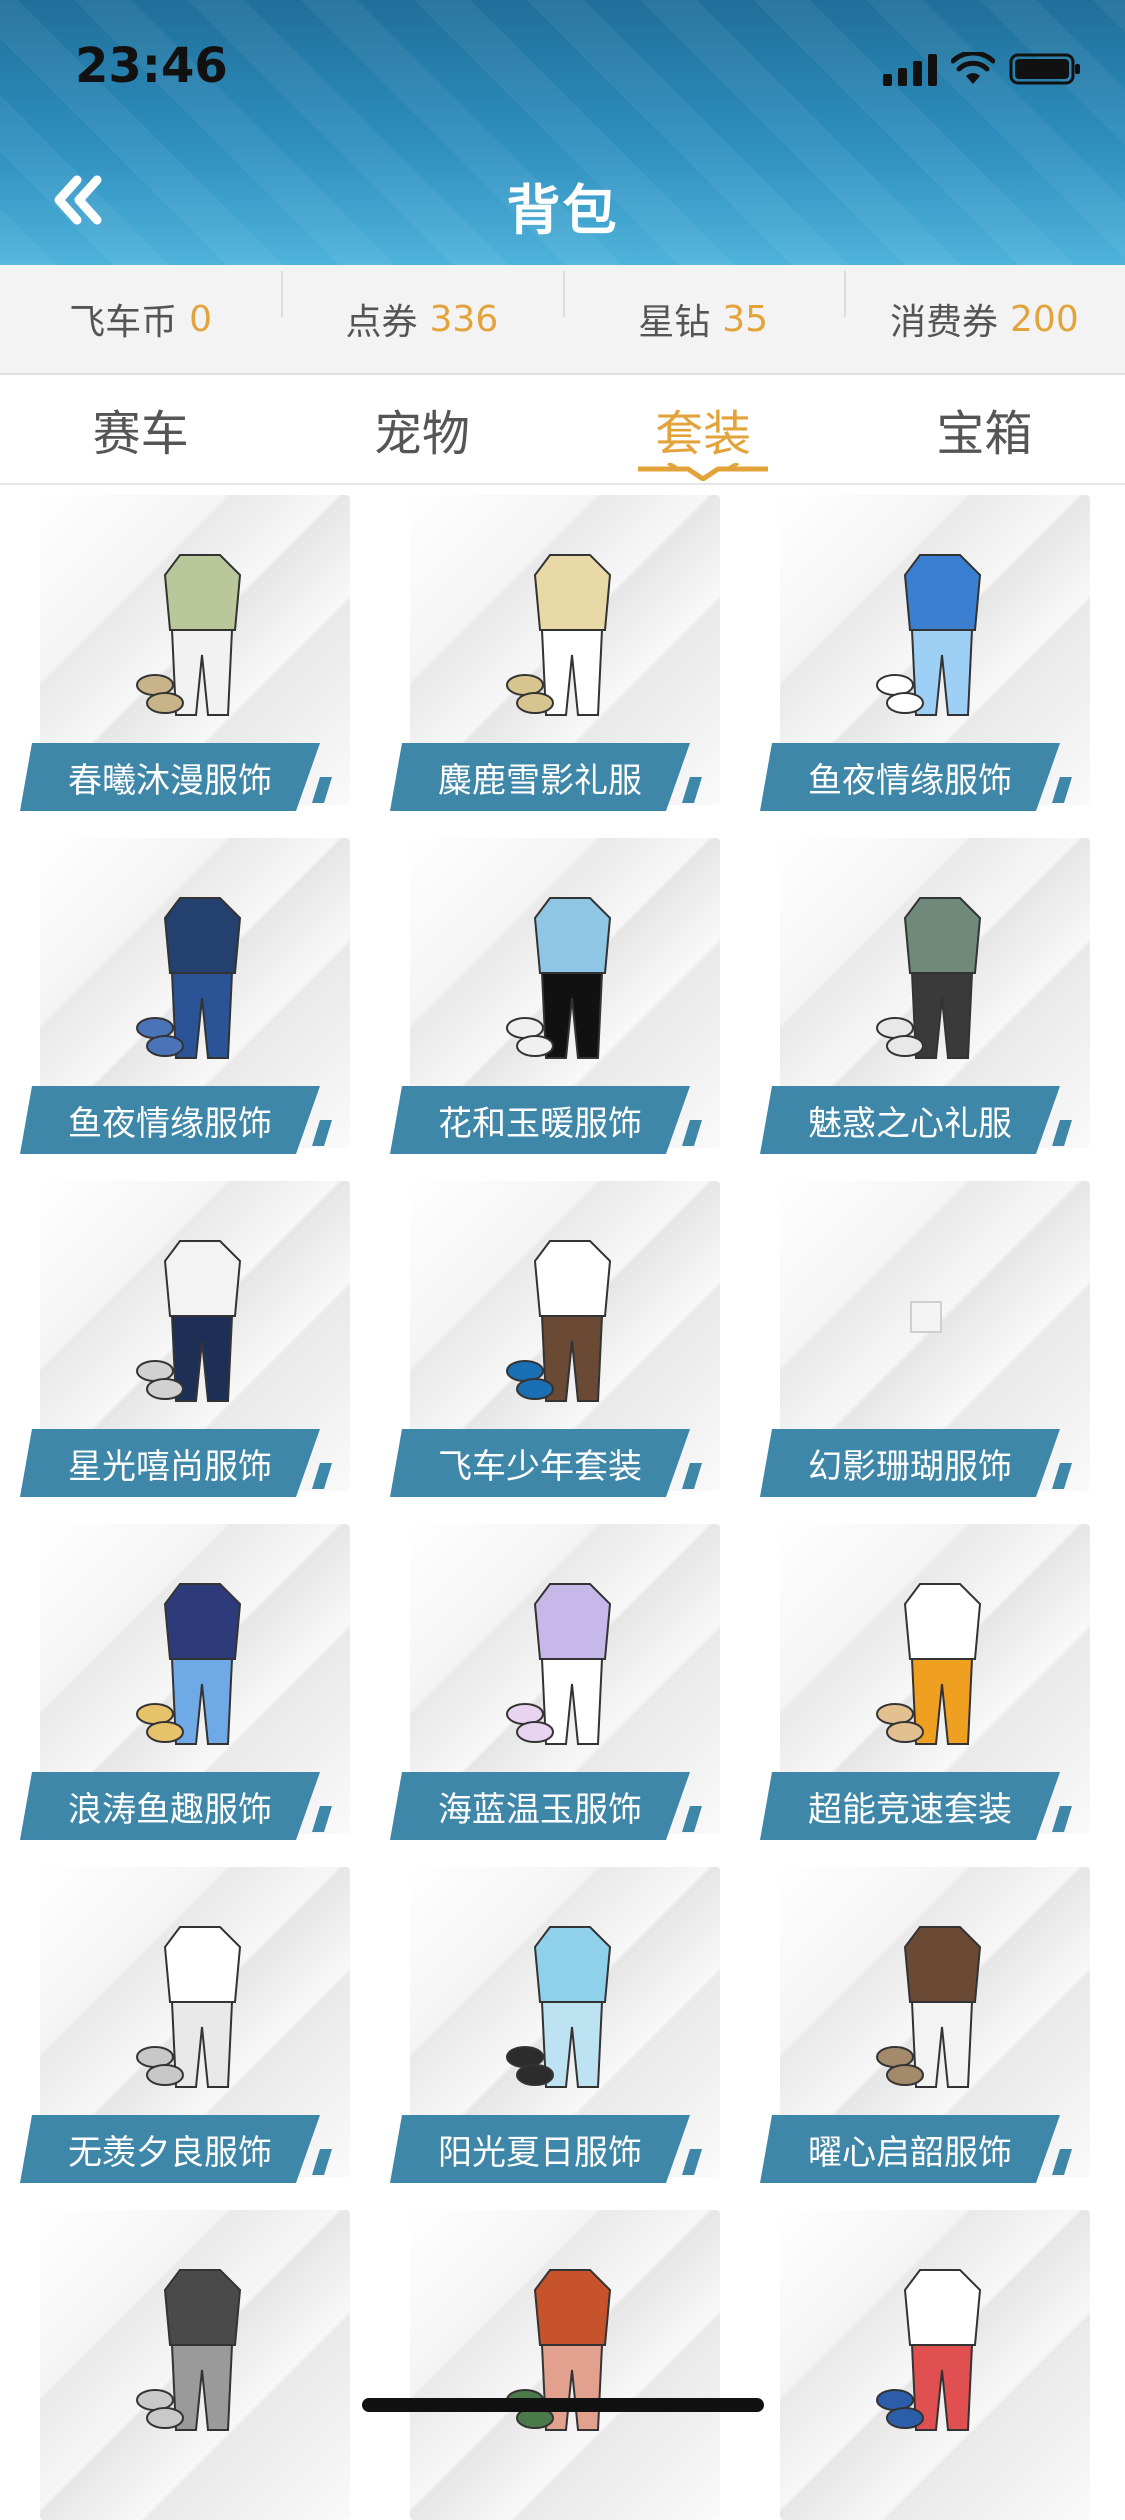 The height and width of the screenshot is (2520, 1125). What do you see at coordinates (973, 69) in the screenshot?
I see `wifi-icon` at bounding box center [973, 69].